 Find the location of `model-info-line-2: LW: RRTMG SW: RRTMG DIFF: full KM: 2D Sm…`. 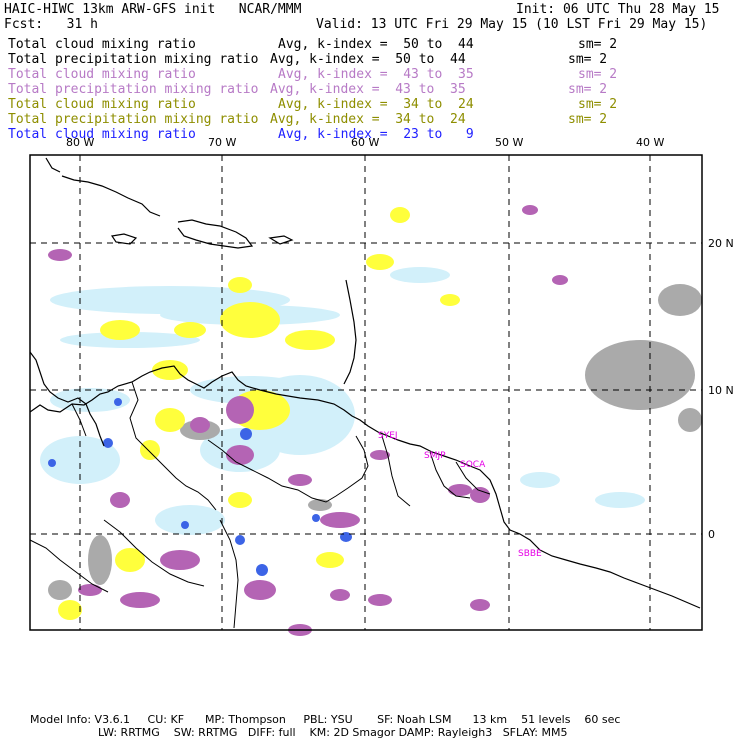

model-info-line-2: LW: RRTMG SW: RRTMG DIFF: full KM: 2D Sm… is located at coordinates (333, 732).